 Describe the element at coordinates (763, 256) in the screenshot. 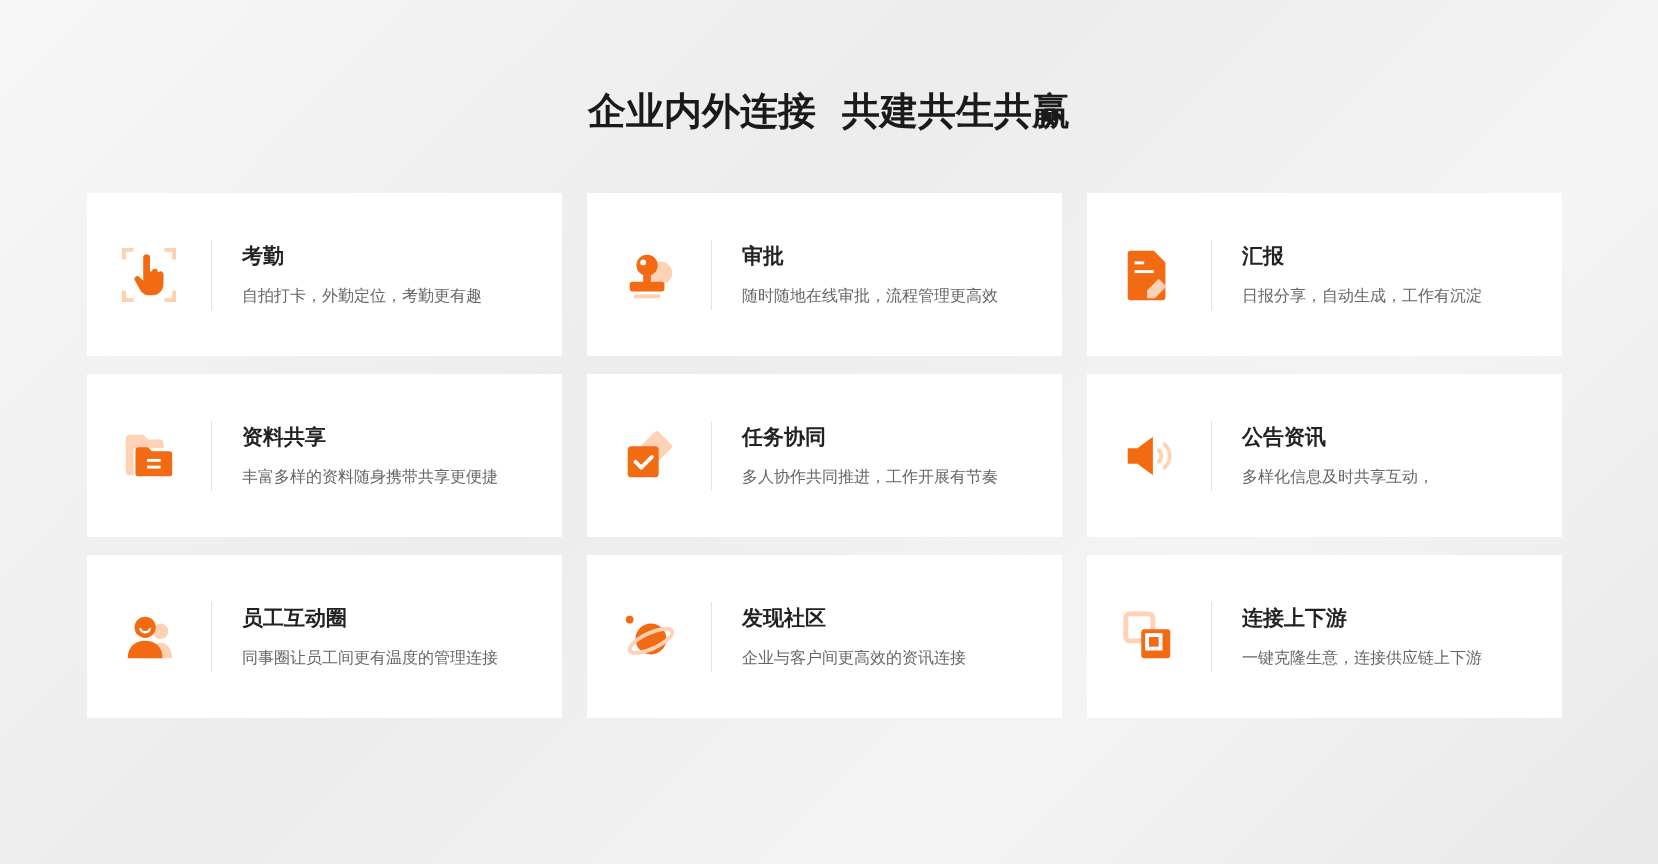

I see `feature-title: 审批` at that location.